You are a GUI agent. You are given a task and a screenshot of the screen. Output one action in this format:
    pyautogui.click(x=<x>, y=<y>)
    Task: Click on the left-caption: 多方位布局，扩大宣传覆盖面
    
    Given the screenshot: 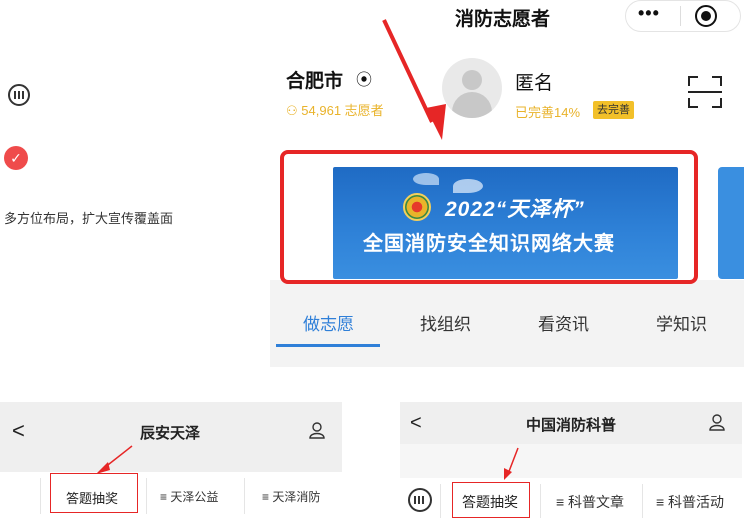 What is the action you would take?
    pyautogui.click(x=89, y=218)
    